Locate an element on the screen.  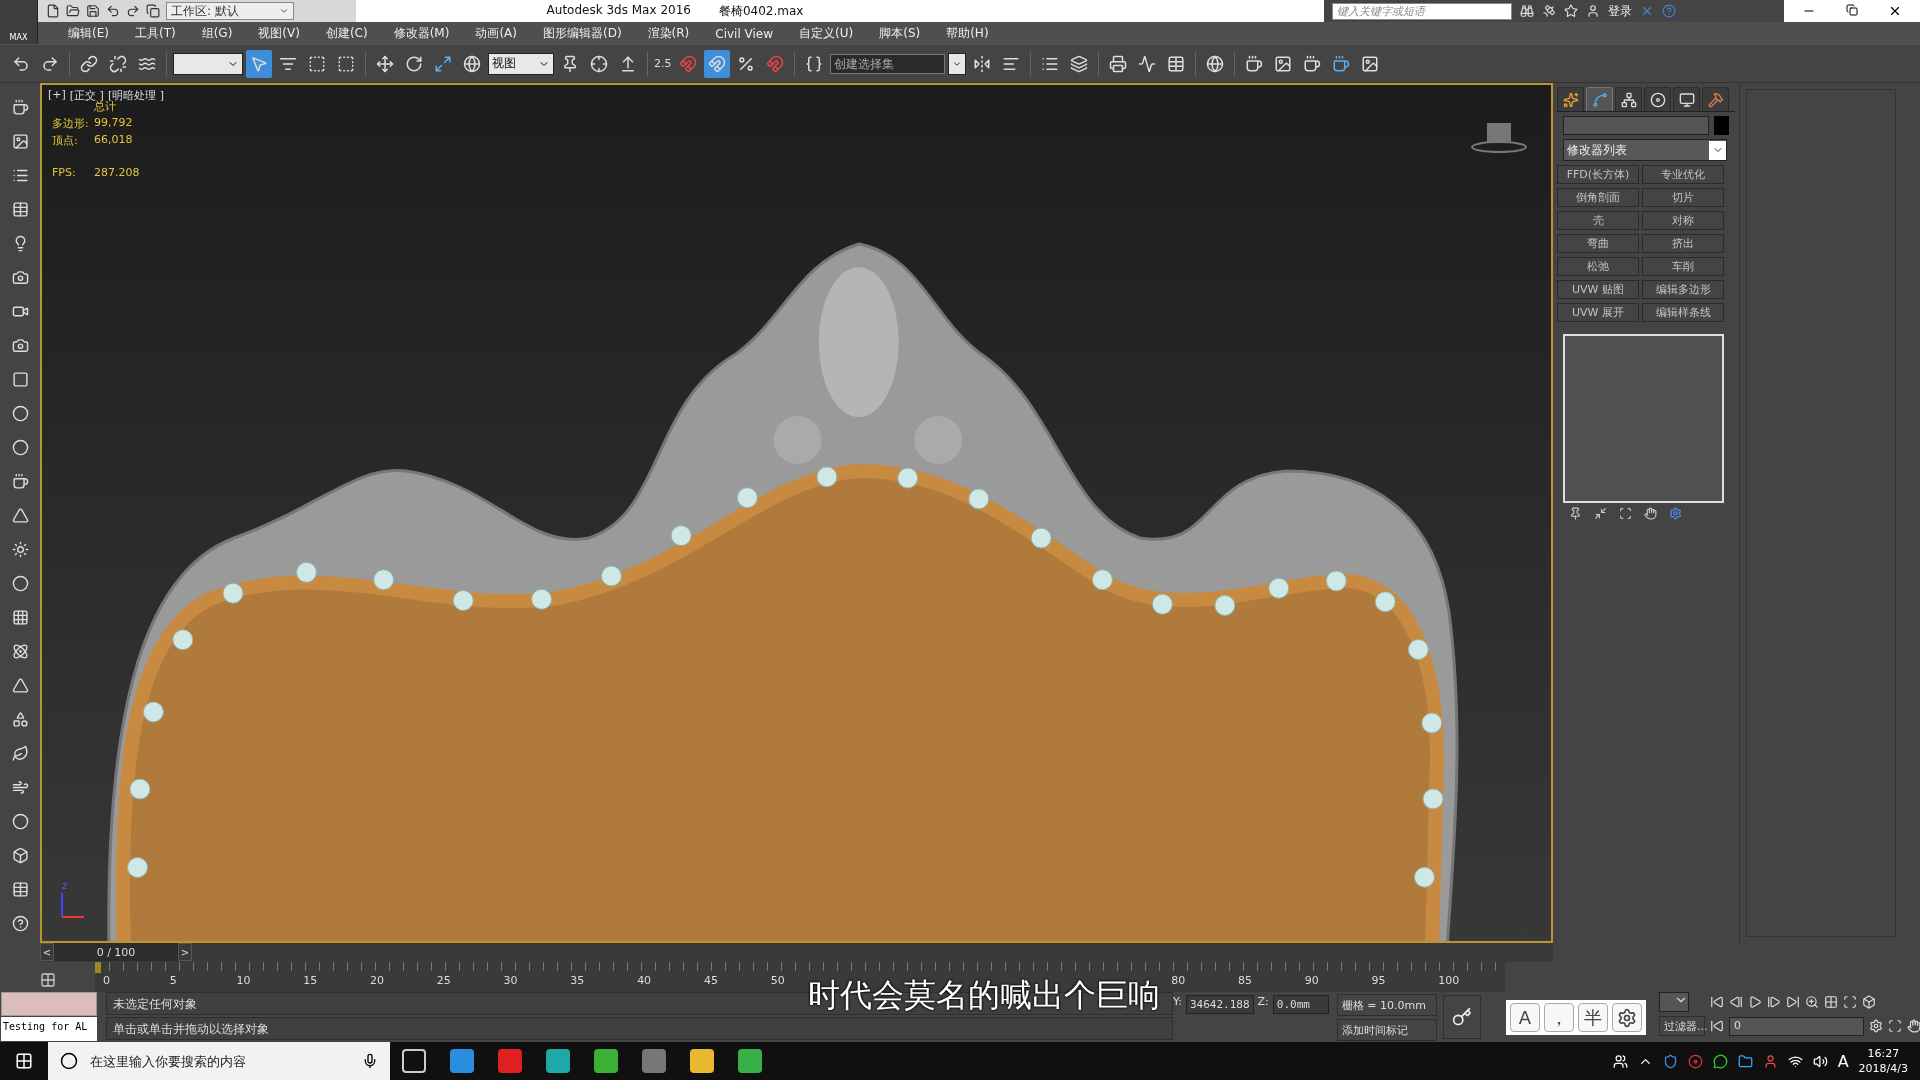
microphone-icon is located at coordinates (370, 1061).